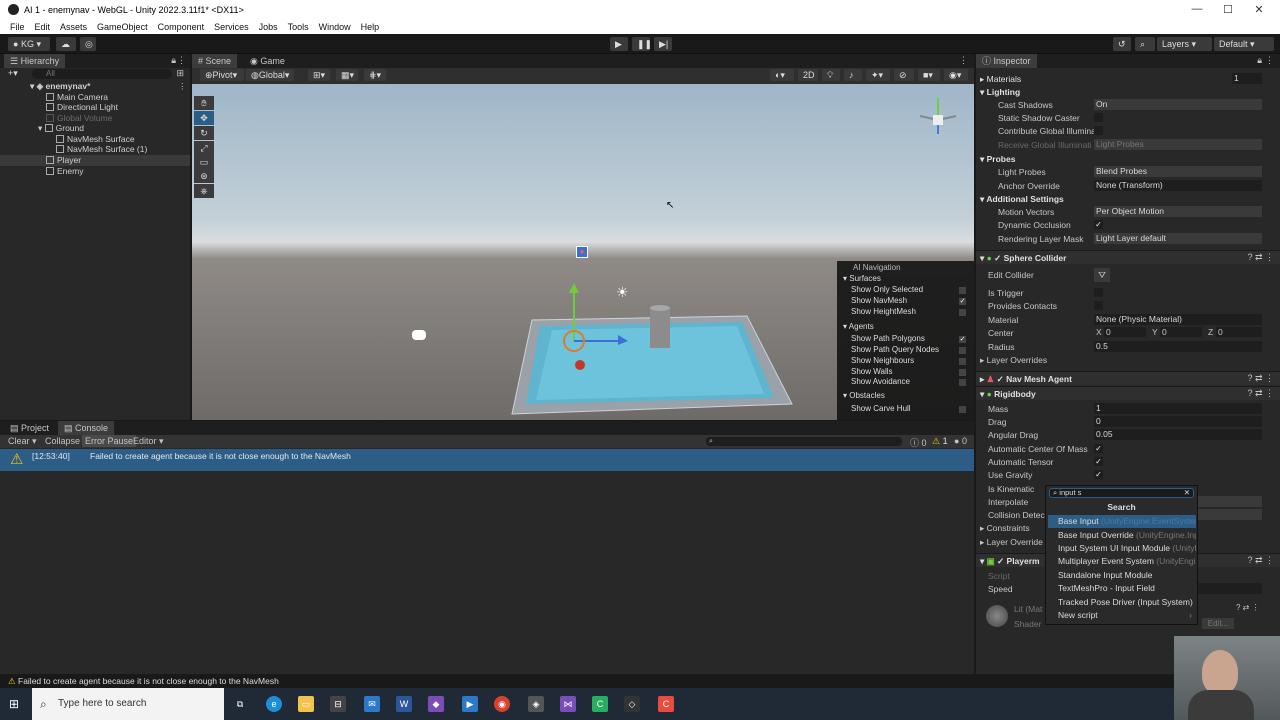 The width and height of the screenshot is (1280, 720). I want to click on rotate-tool-icon: ↻, so click(204, 133).